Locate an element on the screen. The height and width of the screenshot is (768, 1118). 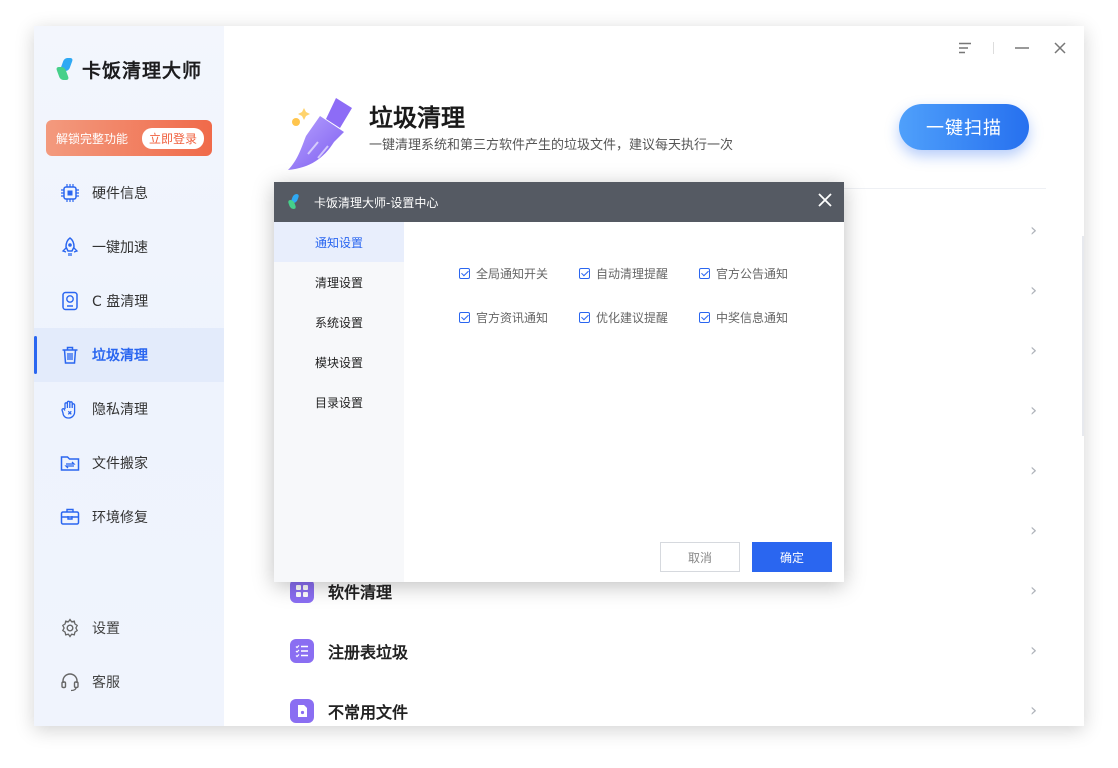
sidebar-item-label: C 盘清理 is located at coordinates (120, 302).